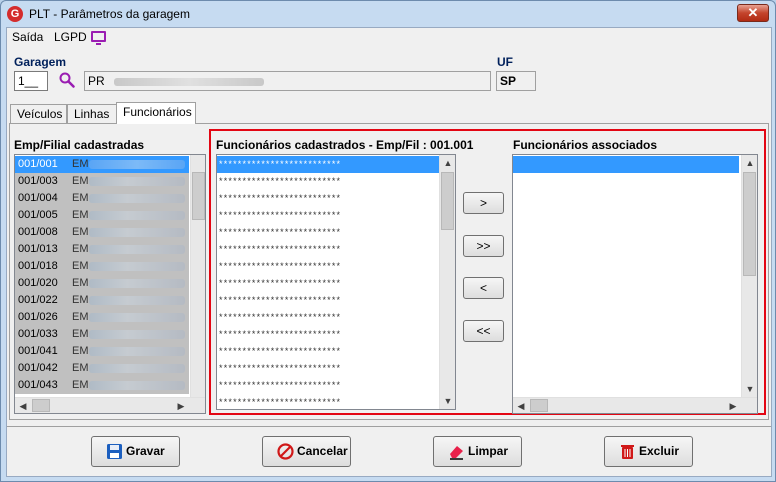  Describe the element at coordinates (477, 451) in the screenshot. I see `limpar-button: Limpar` at that location.